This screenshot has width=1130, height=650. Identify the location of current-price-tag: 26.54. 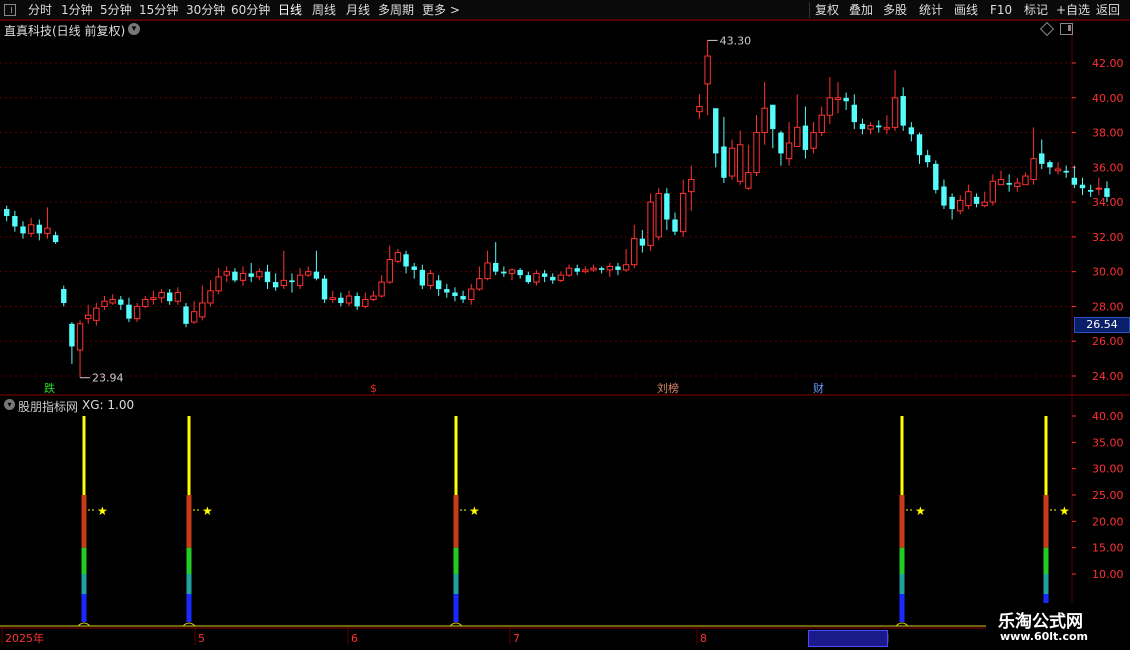
(1102, 325).